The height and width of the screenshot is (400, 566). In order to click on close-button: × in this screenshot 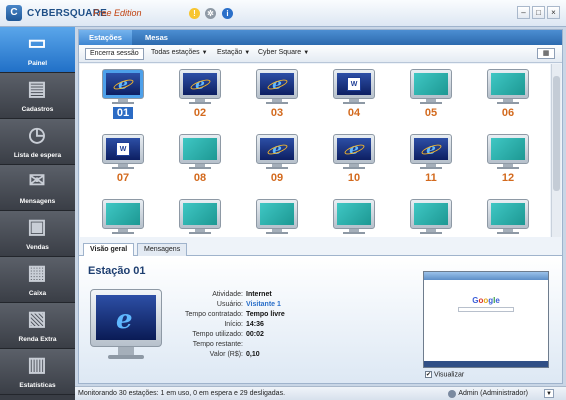, I will do `click(553, 12)`.